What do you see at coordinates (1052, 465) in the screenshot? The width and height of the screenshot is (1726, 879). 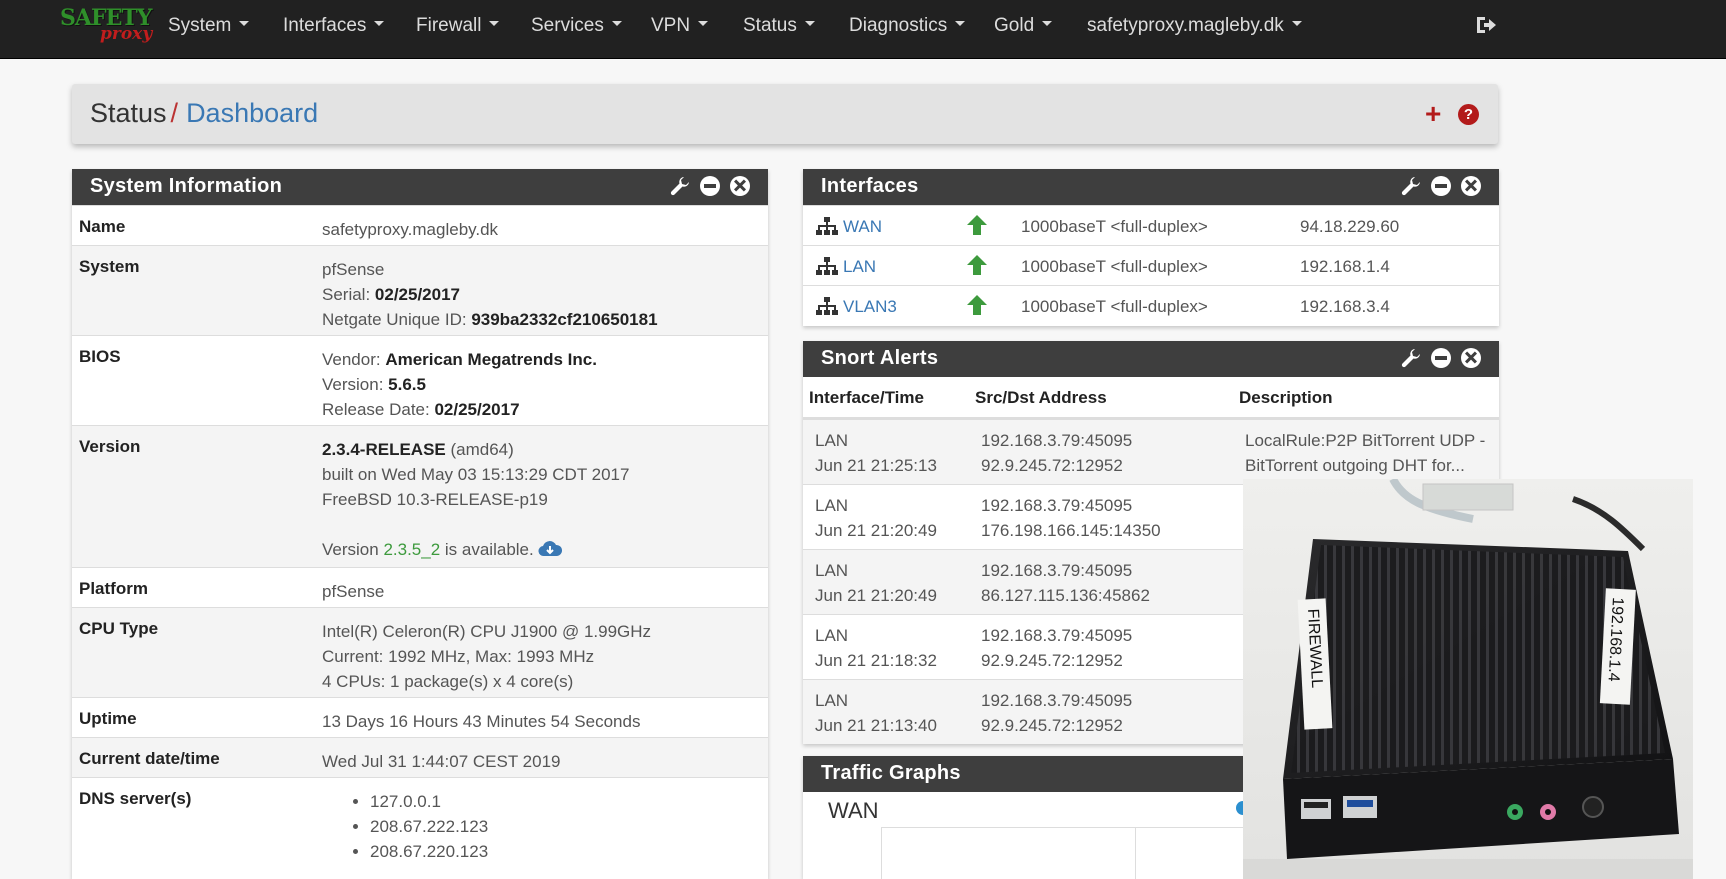 I see `alert-dst: 92.9.245.72:12952` at bounding box center [1052, 465].